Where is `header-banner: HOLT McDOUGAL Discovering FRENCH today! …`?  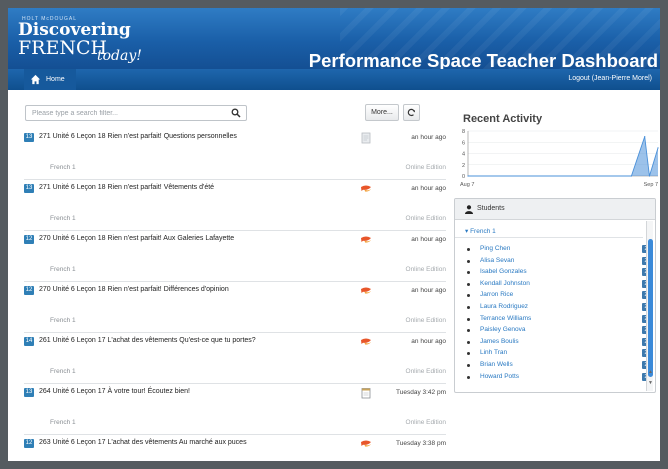
header-banner: HOLT McDOUGAL Discovering FRENCH today! … is located at coordinates (334, 38).